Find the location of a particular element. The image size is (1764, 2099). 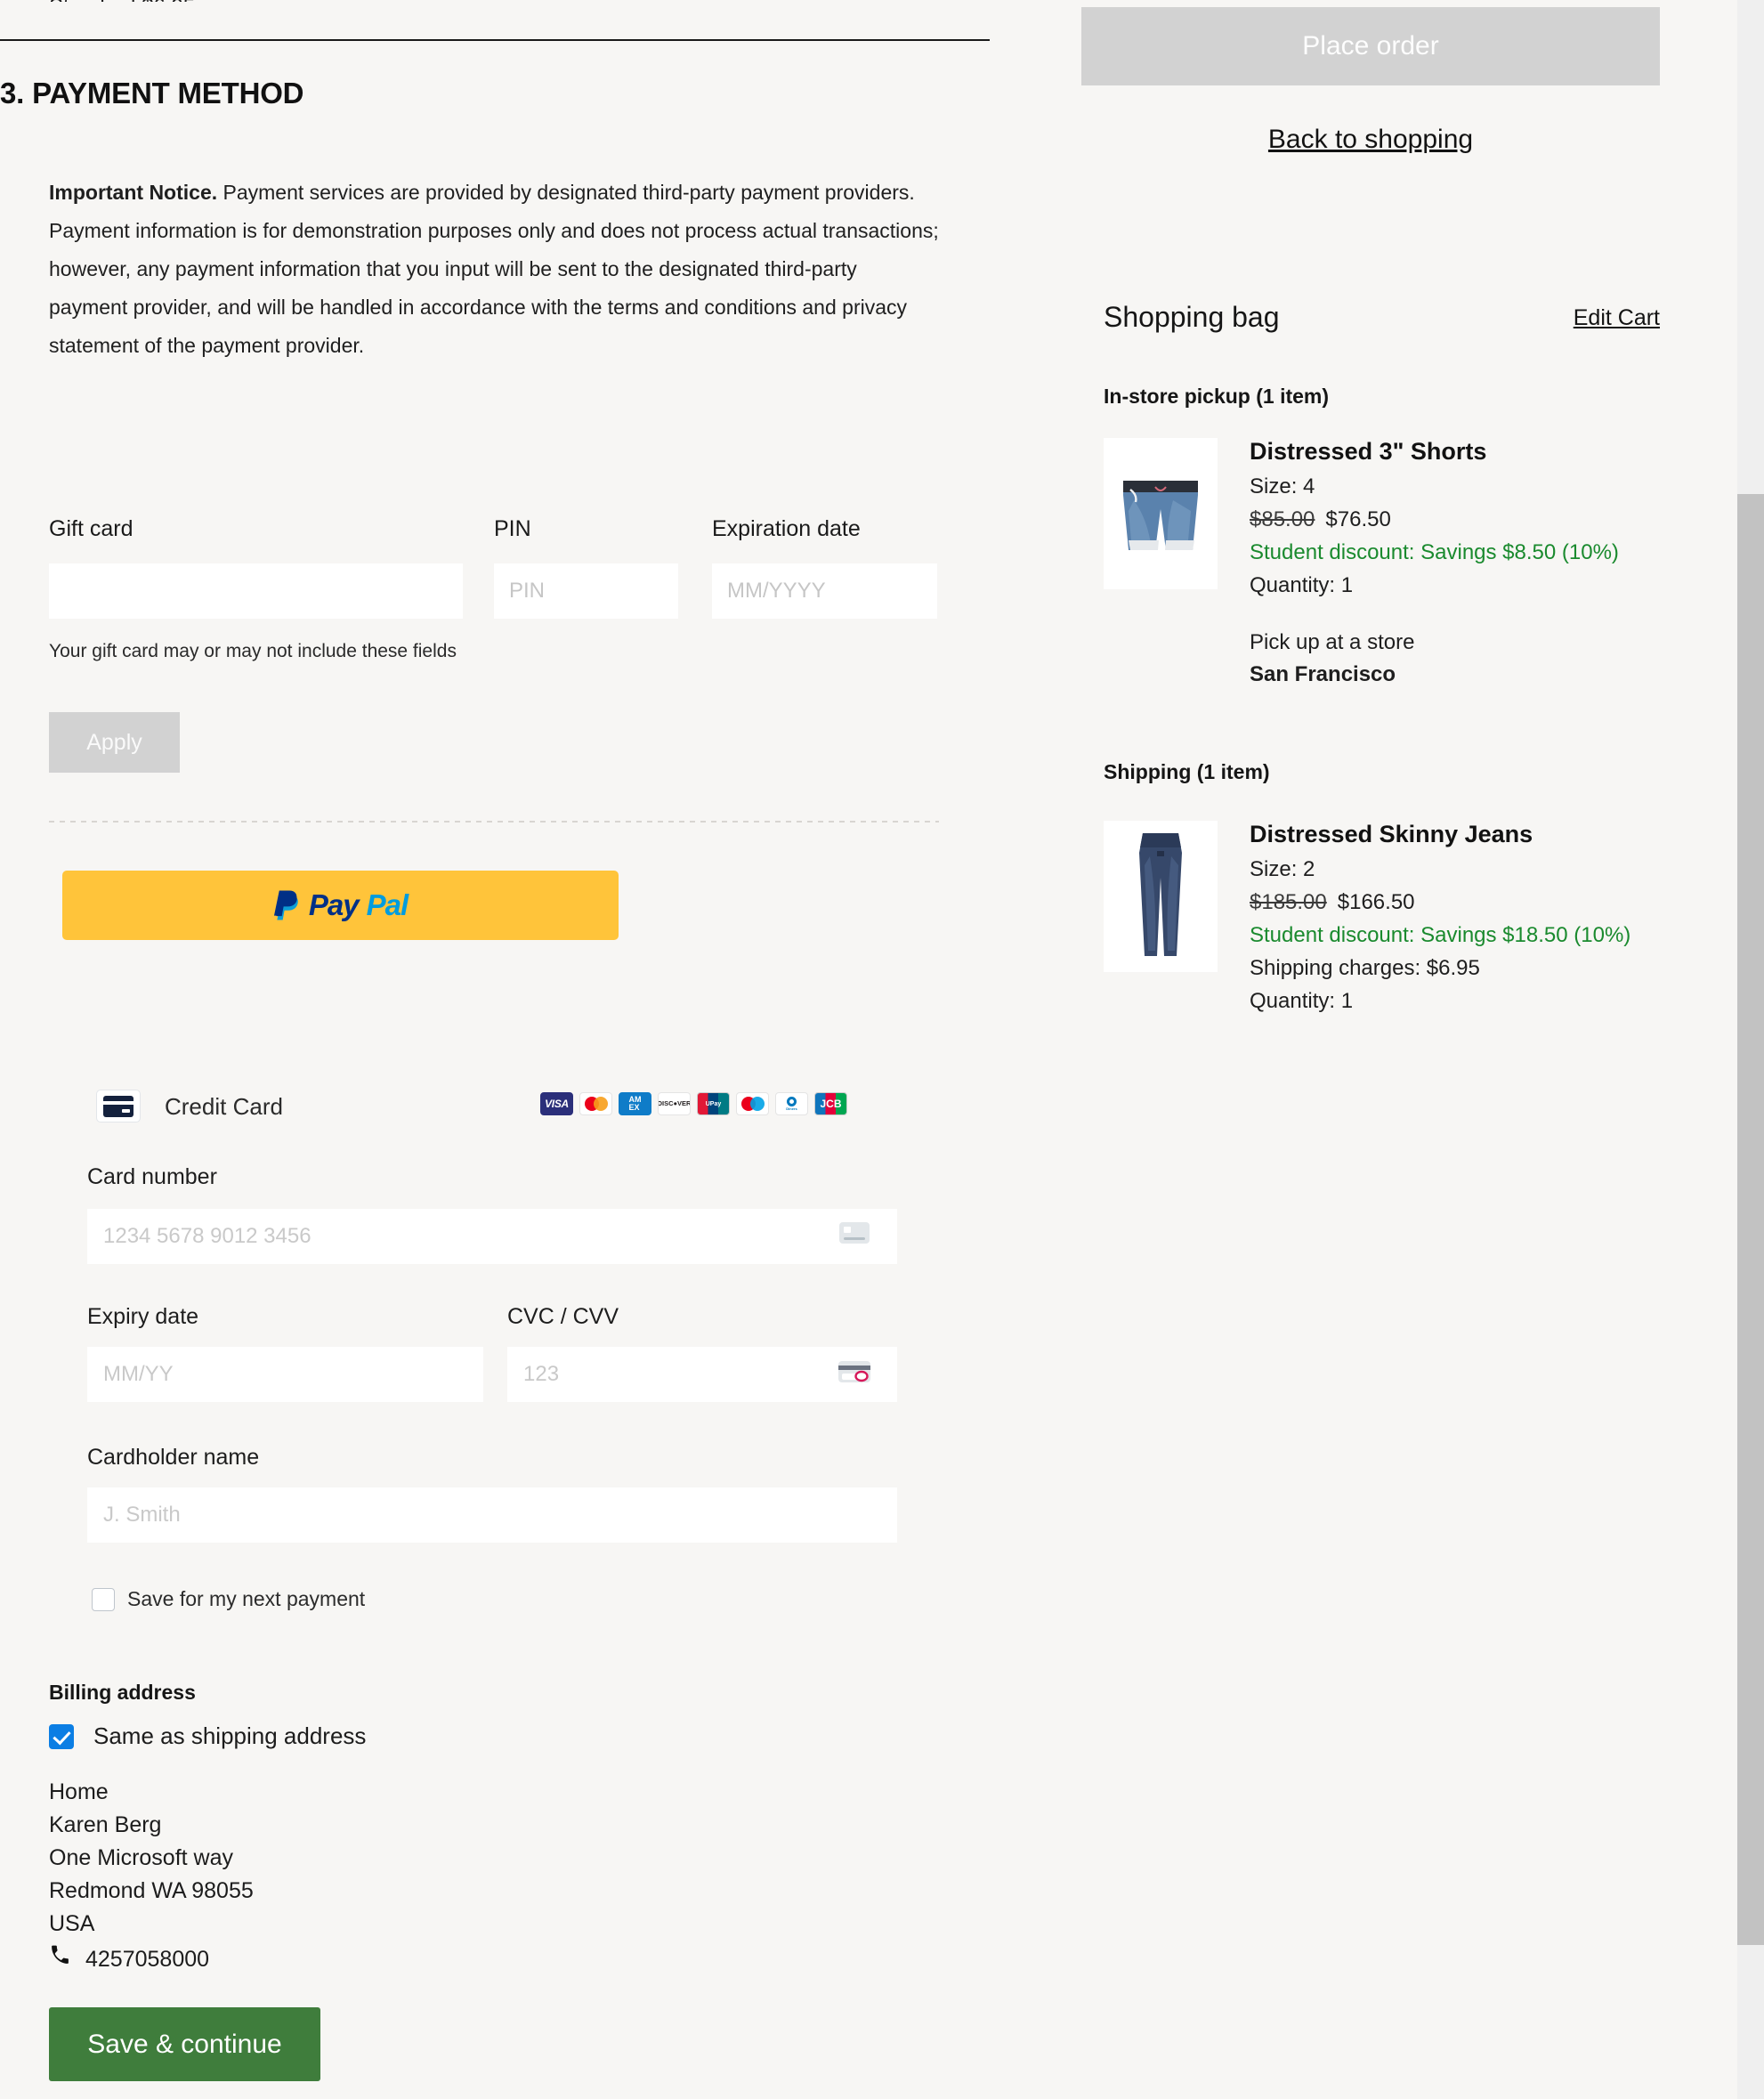

item-fulfillment: Pick up at a store San Francisco is located at coordinates (1435, 659).